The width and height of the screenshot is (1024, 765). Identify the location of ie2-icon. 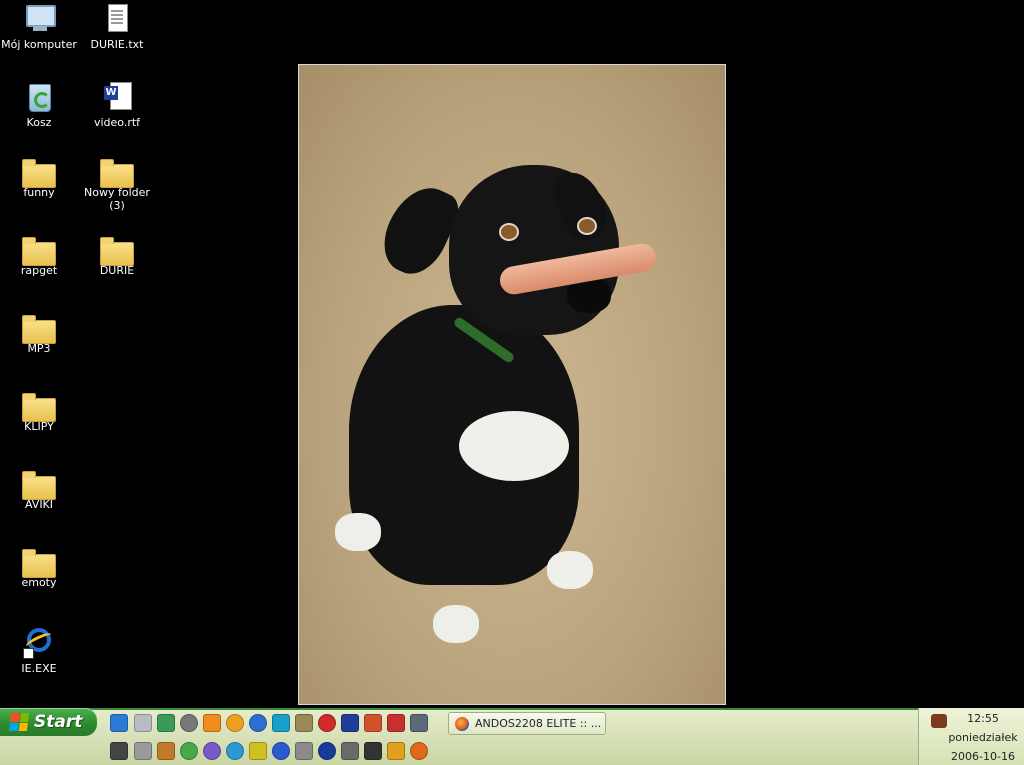
(281, 751).